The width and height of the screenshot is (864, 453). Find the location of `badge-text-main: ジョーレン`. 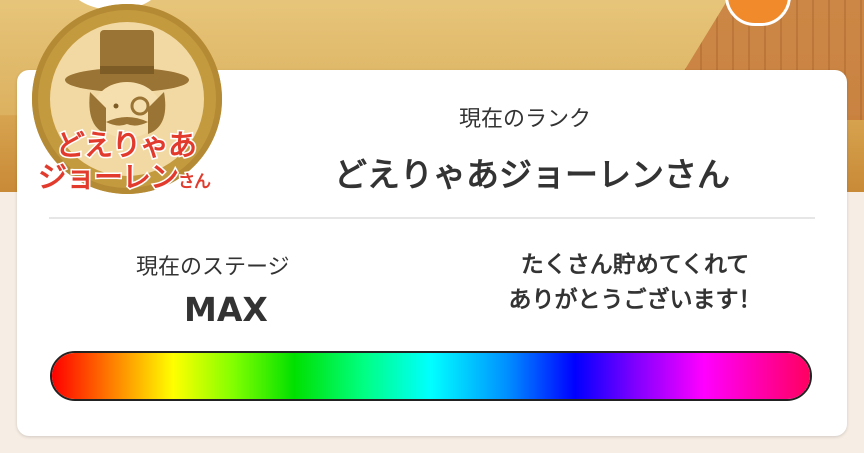

badge-text-main: ジョーレン is located at coordinates (108, 177).